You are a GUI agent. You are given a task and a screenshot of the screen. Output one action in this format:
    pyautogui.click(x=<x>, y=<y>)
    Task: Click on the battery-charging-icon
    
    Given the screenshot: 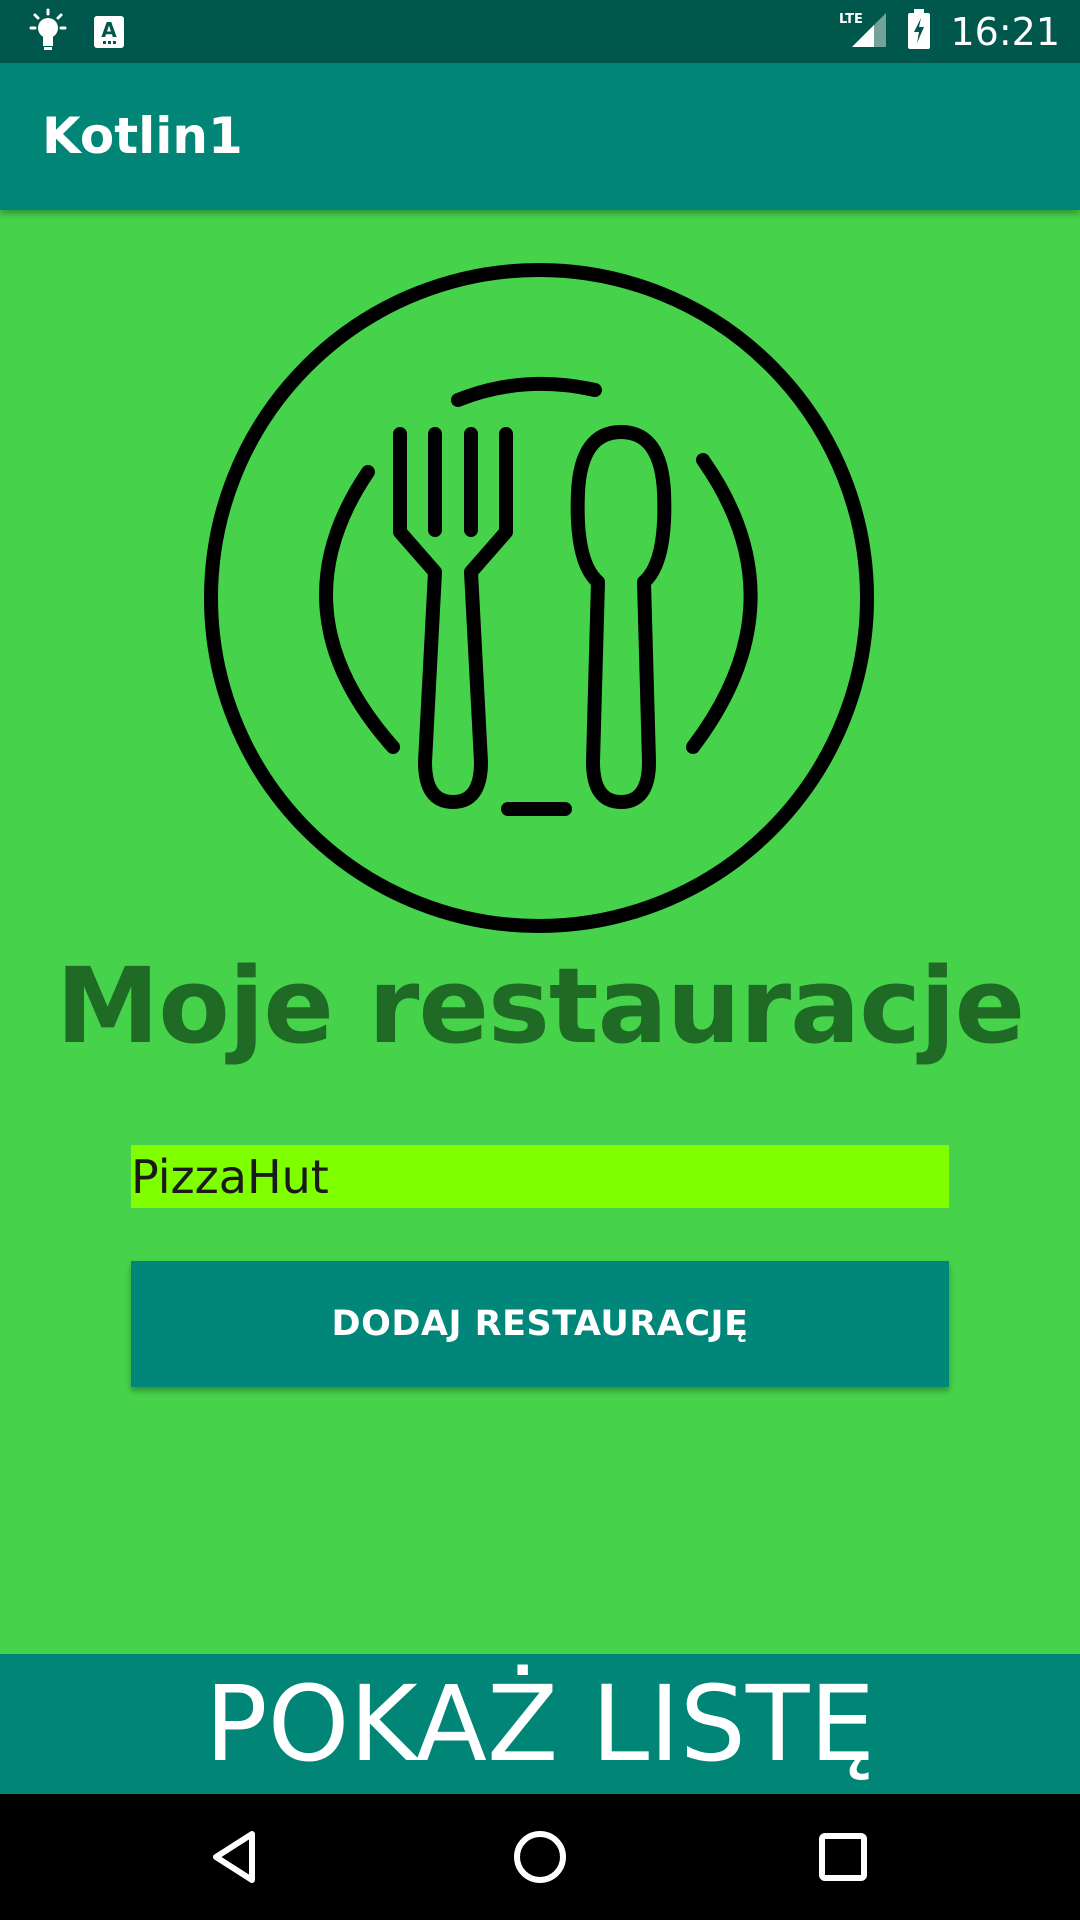 What is the action you would take?
    pyautogui.click(x=919, y=31)
    